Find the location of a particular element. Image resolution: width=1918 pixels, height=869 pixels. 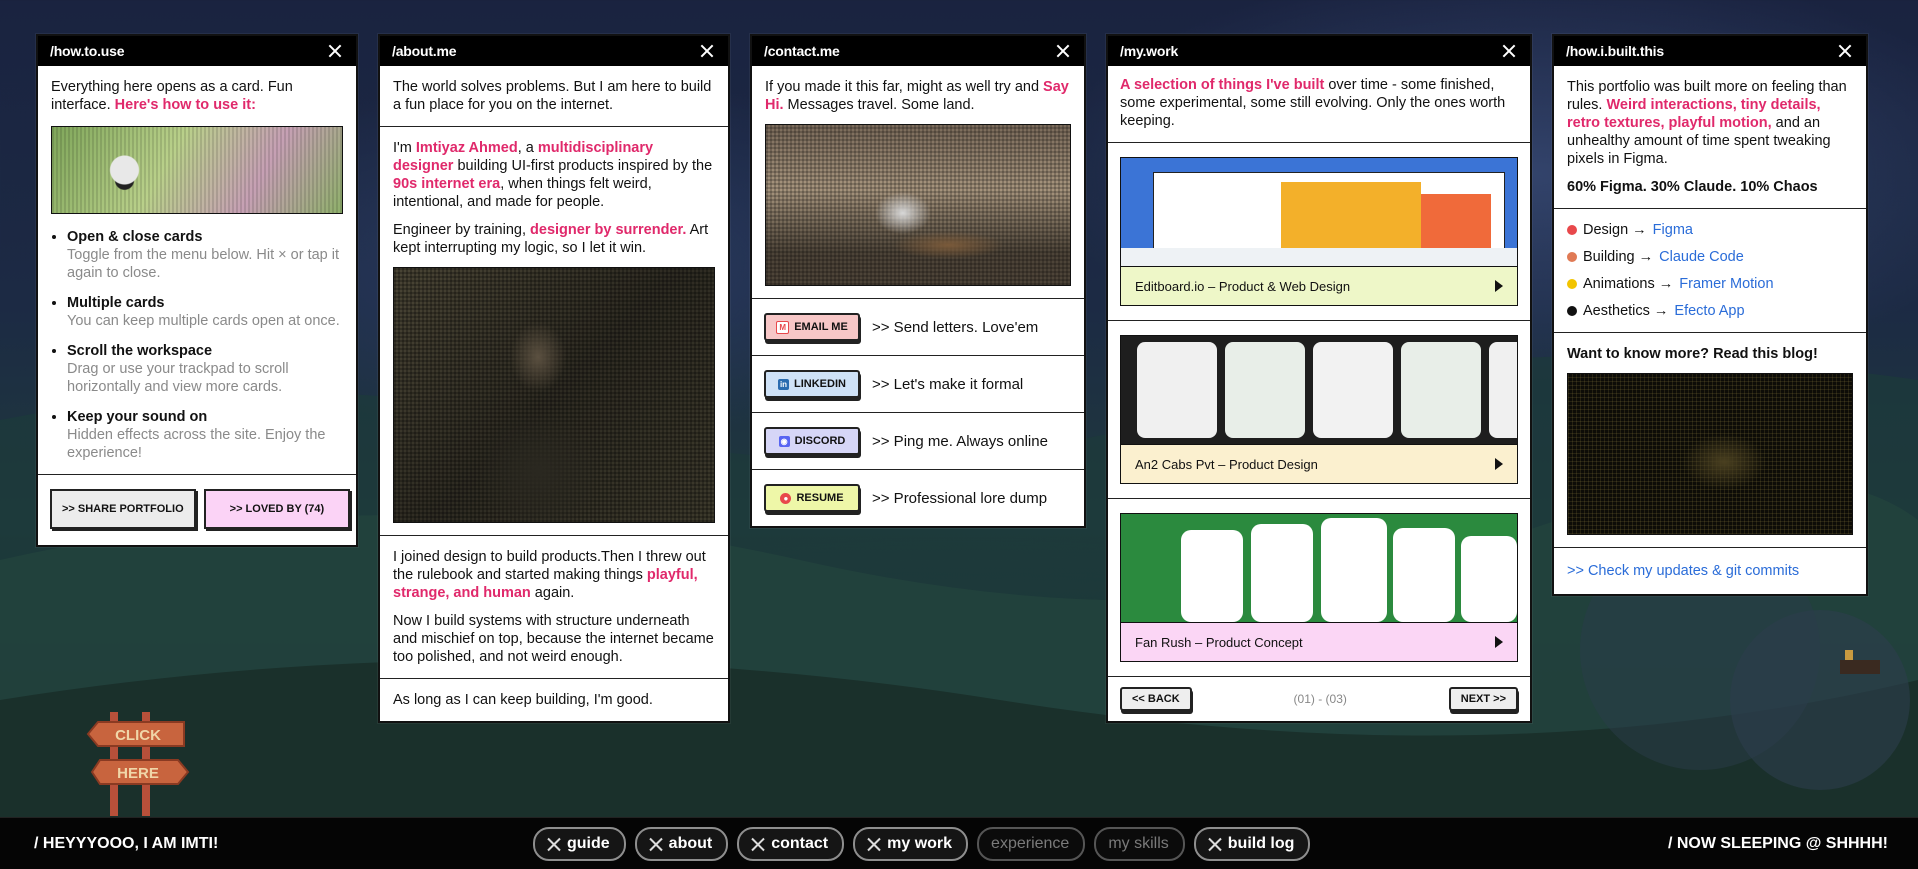

tool-item: Aesthetics → Efecto App is located at coordinates (1710, 311).